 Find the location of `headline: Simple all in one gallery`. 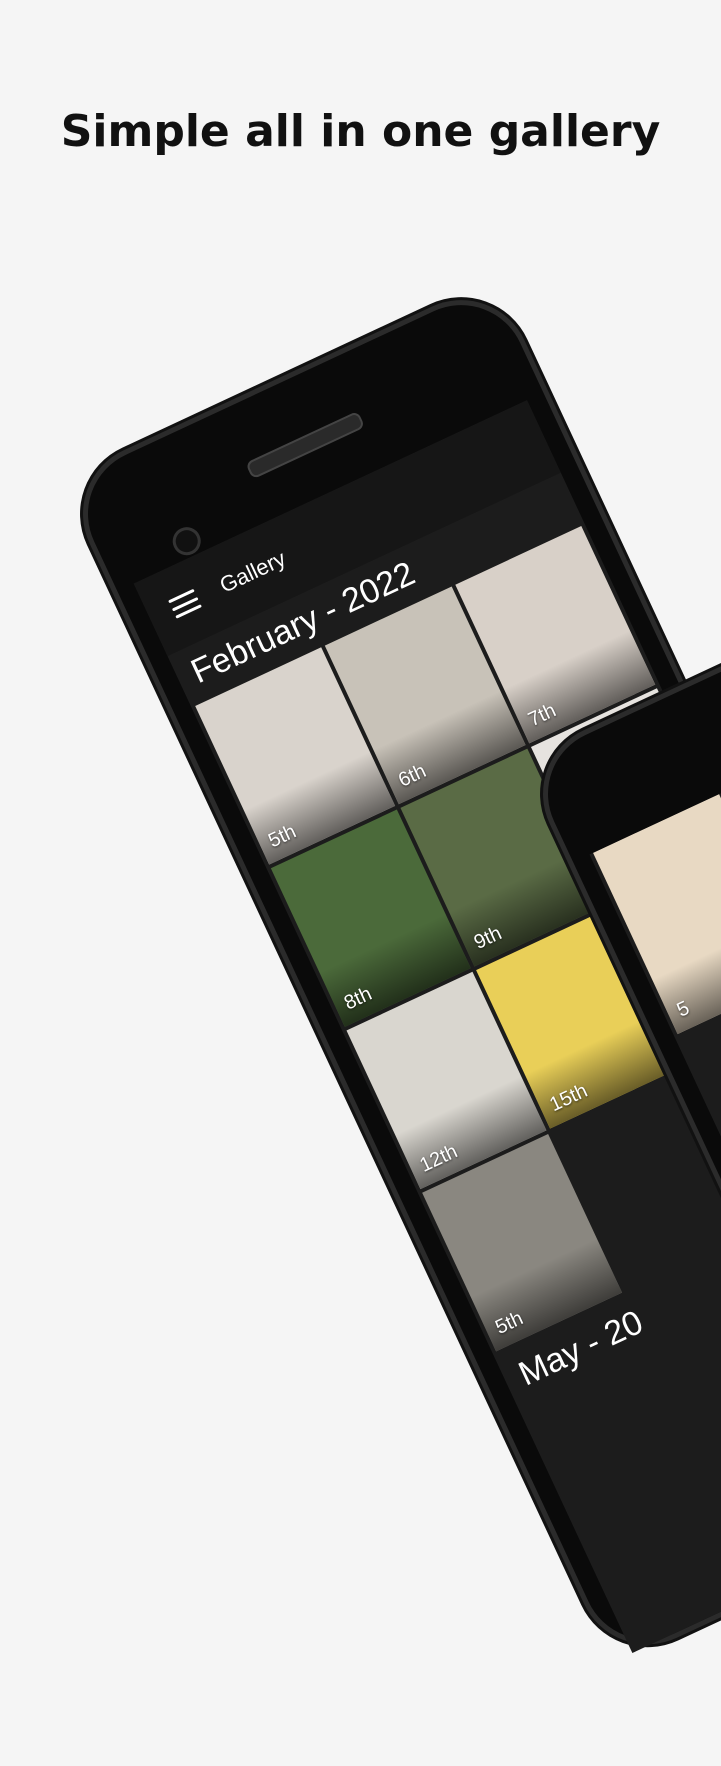

headline: Simple all in one gallery is located at coordinates (360, 131).